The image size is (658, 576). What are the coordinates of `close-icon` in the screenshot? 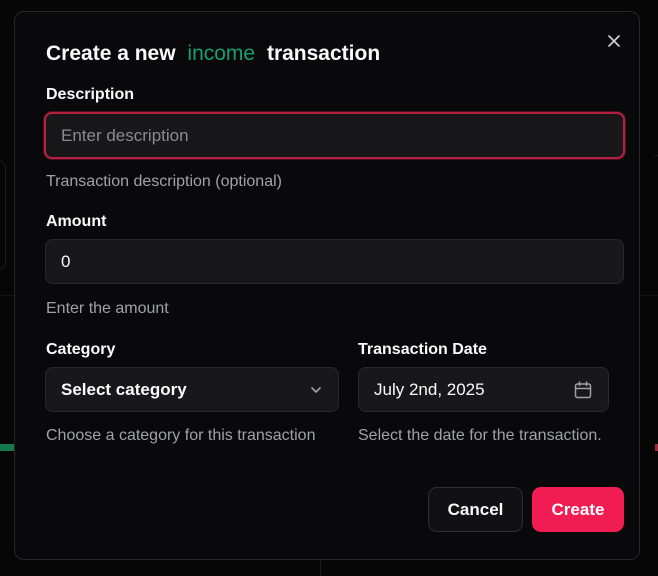 It's located at (614, 41).